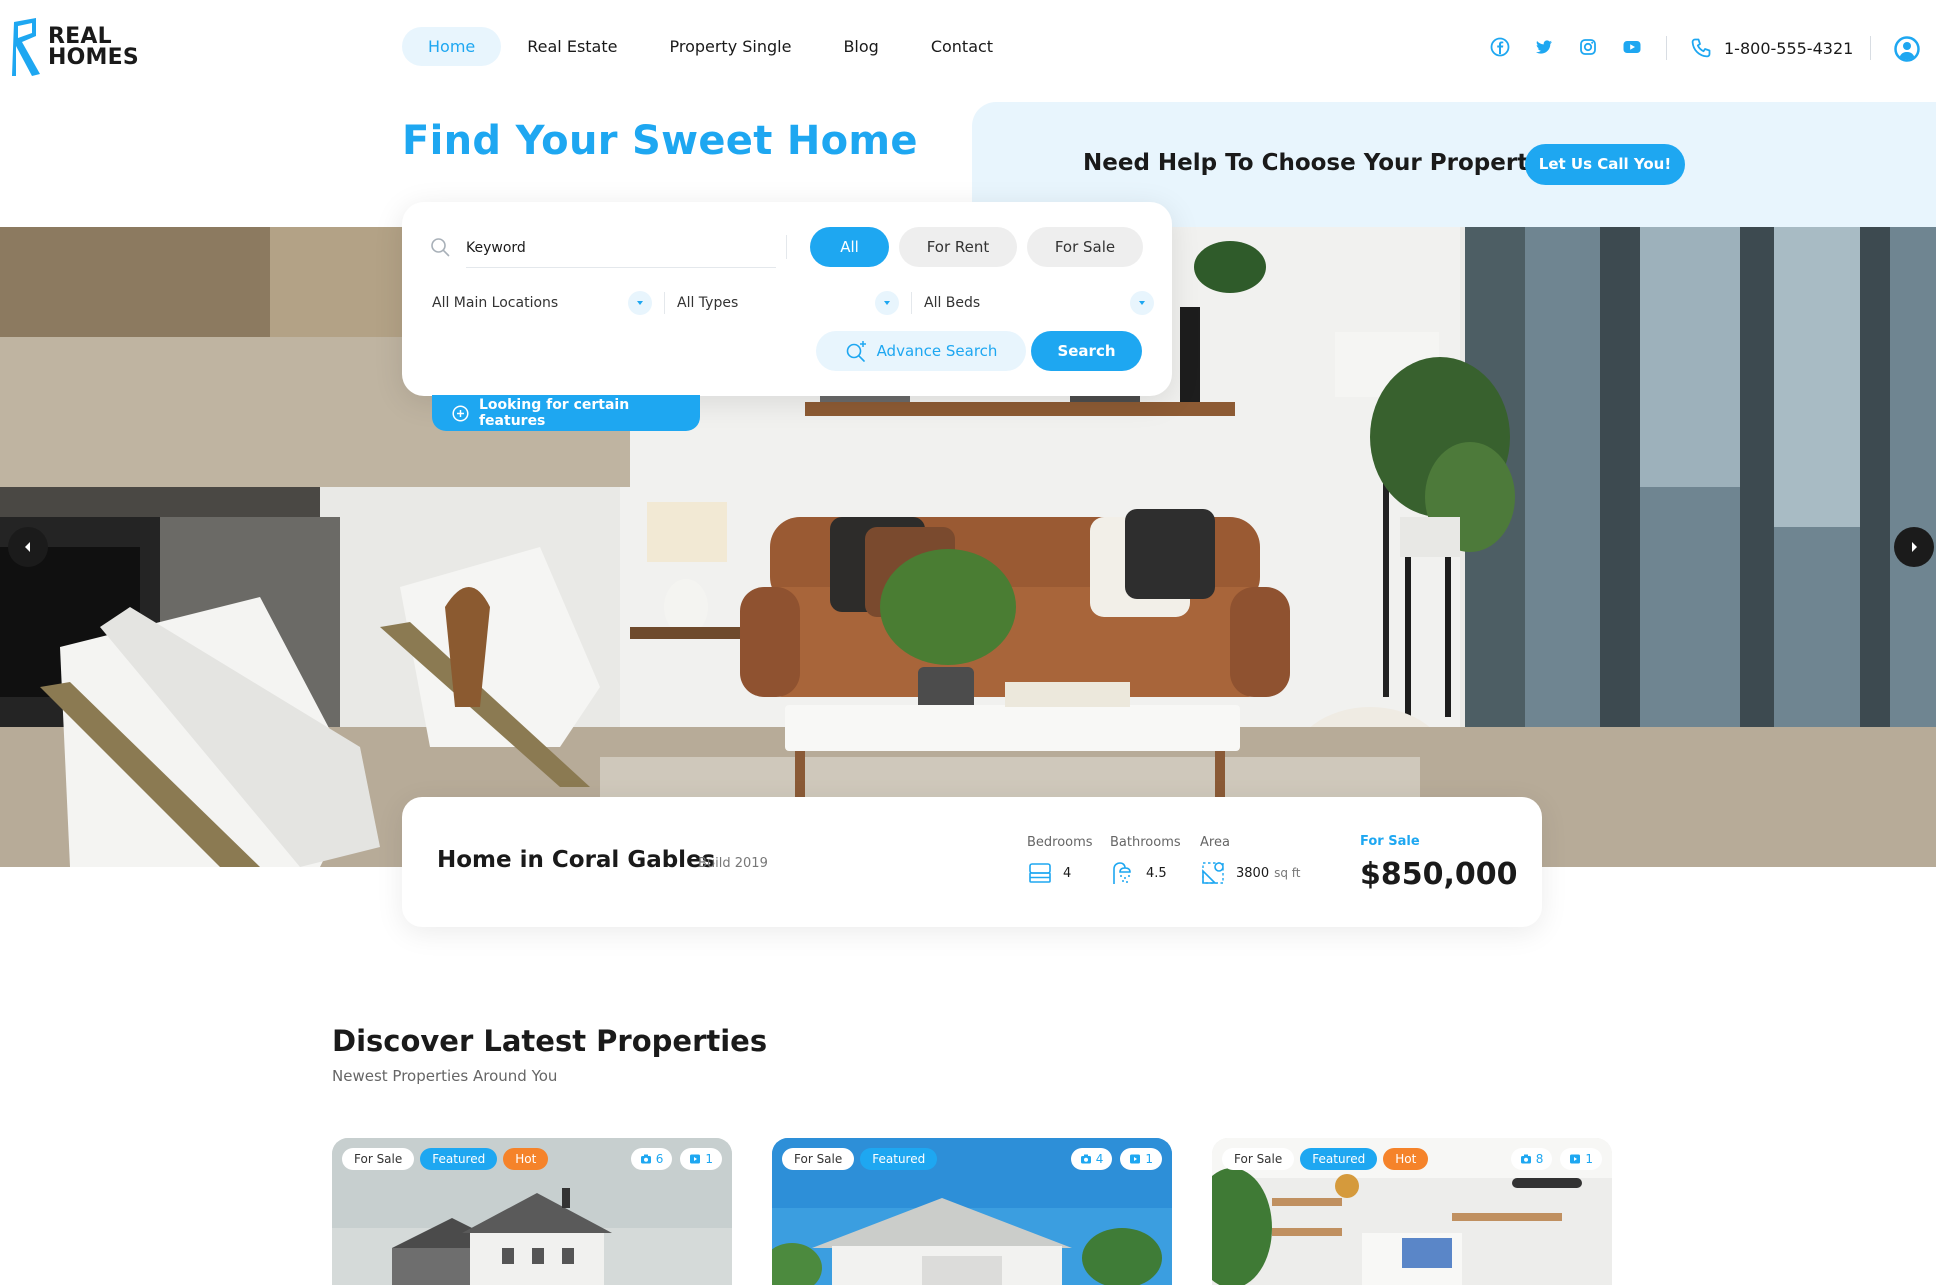 The height and width of the screenshot is (1285, 1936). I want to click on help-text: Need Help To Choose Your Property, so click(1313, 163).